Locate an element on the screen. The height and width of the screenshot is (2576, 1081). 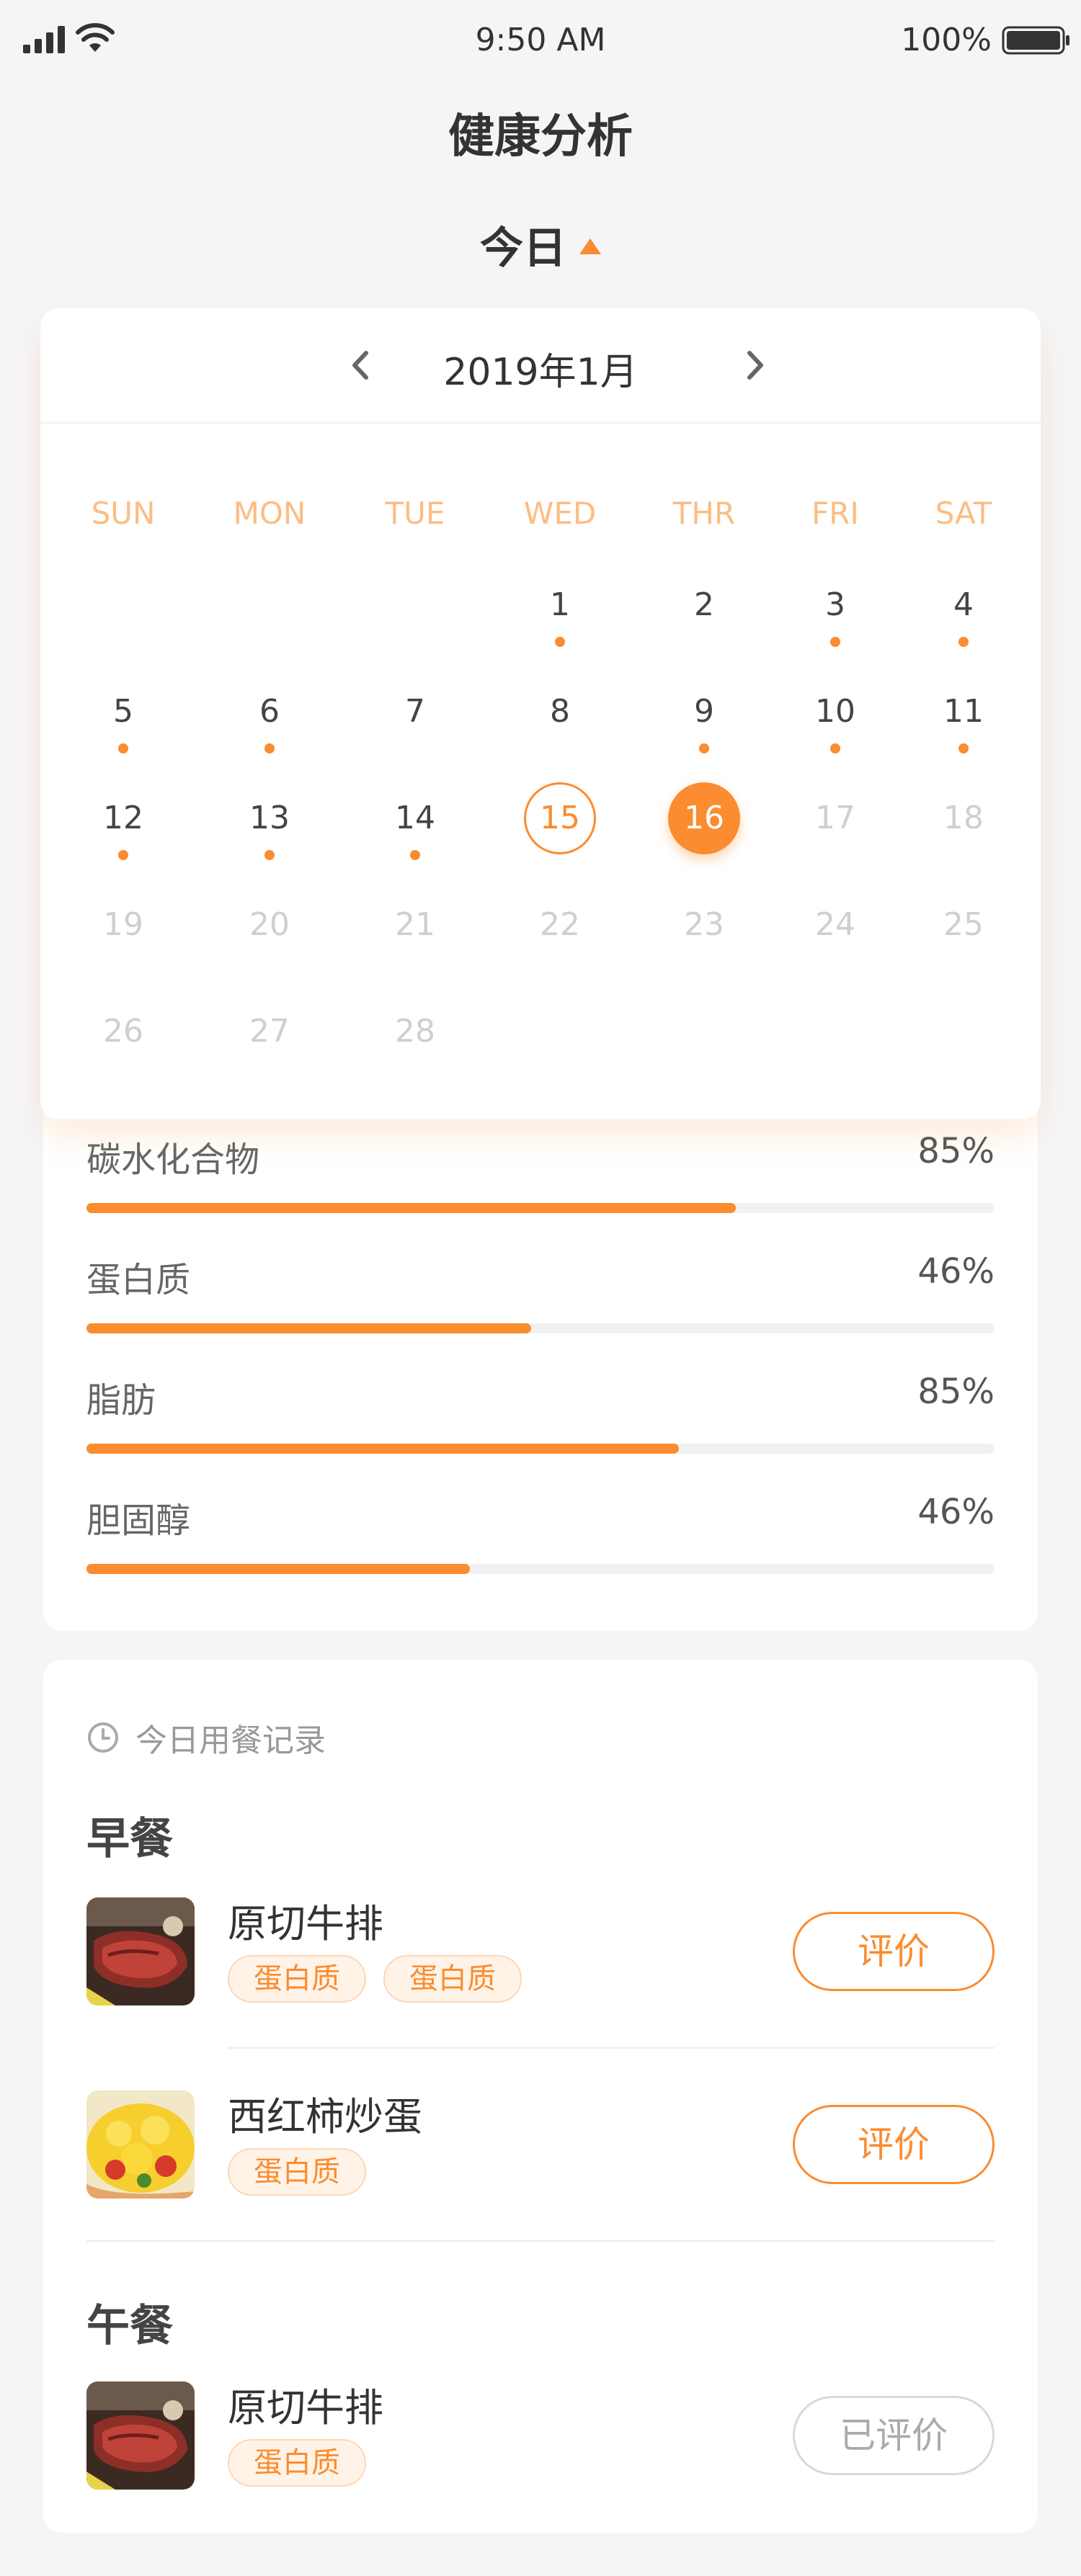
calendar-day-15: 15 is located at coordinates (559, 818).